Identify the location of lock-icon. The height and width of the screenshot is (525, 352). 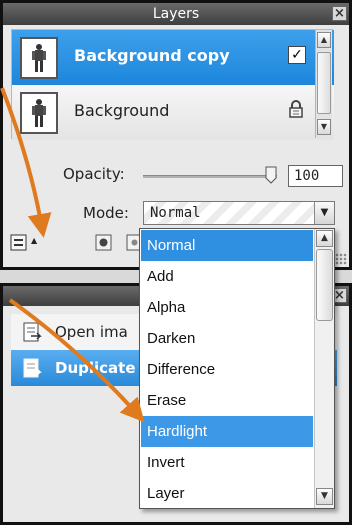
(296, 109).